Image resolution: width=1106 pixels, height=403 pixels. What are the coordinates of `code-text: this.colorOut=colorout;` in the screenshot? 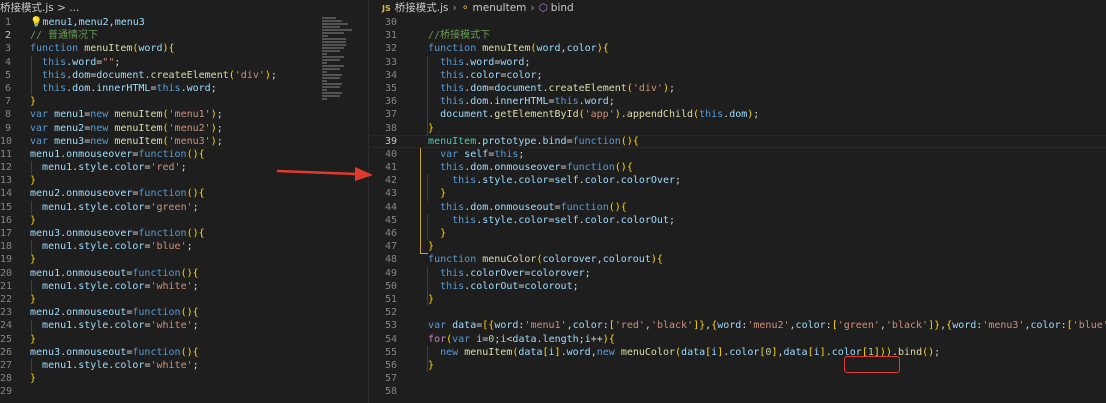 It's located at (497, 286).